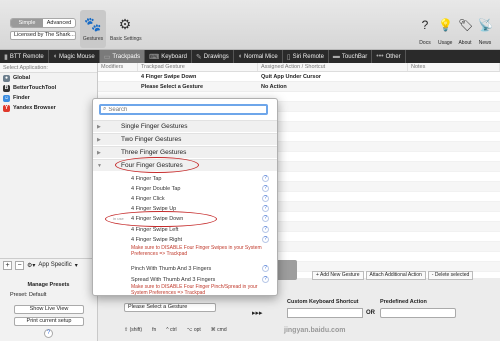 This screenshot has height=341, width=500. Describe the element at coordinates (126, 39) in the screenshot. I see `basic-settings-label: Basic Settings` at that location.